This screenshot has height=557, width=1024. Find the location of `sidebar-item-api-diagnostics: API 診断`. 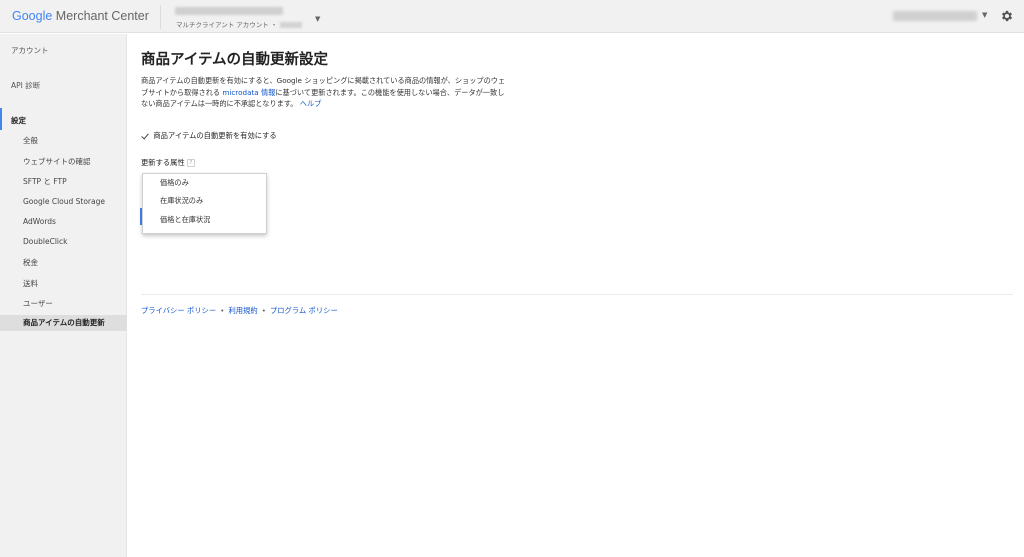

sidebar-item-api-diagnostics: API 診断 is located at coordinates (63, 85).